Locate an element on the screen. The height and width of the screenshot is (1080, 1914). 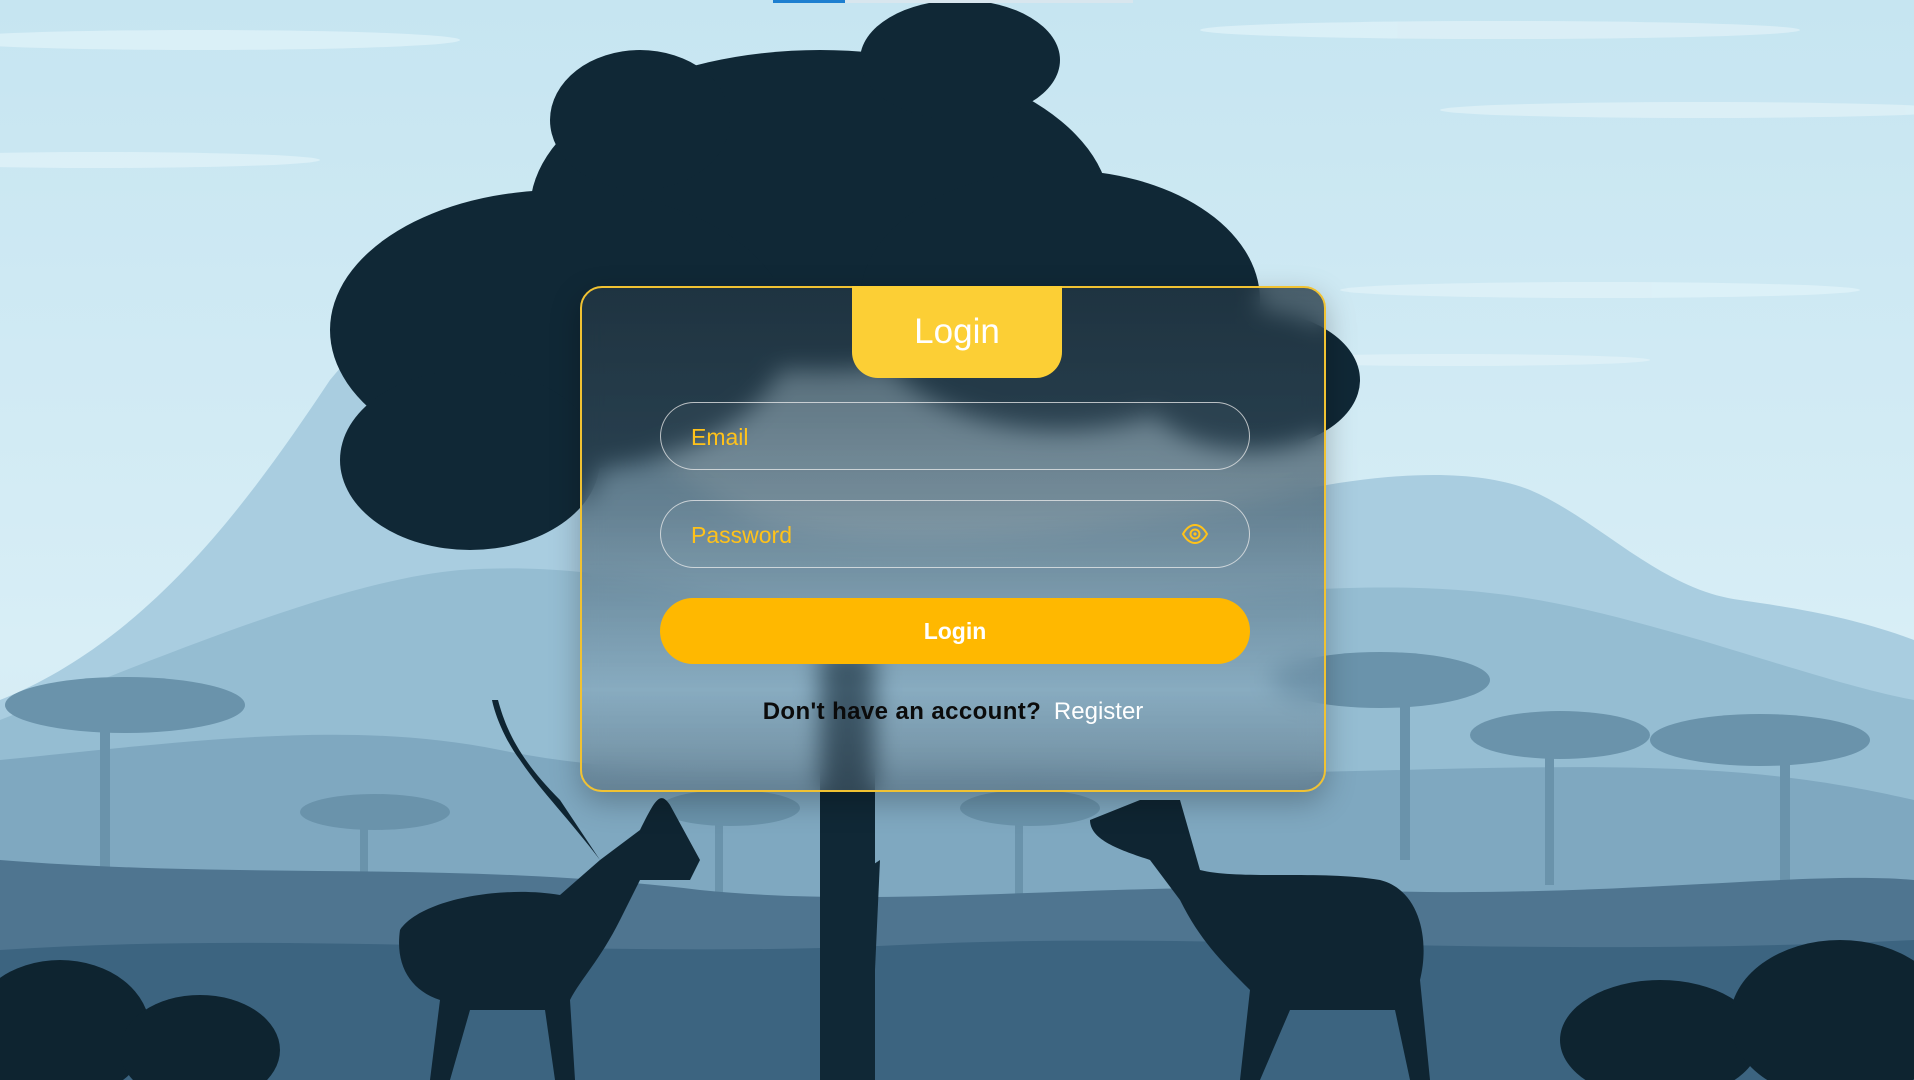
login-title: Login is located at coordinates (957, 331).